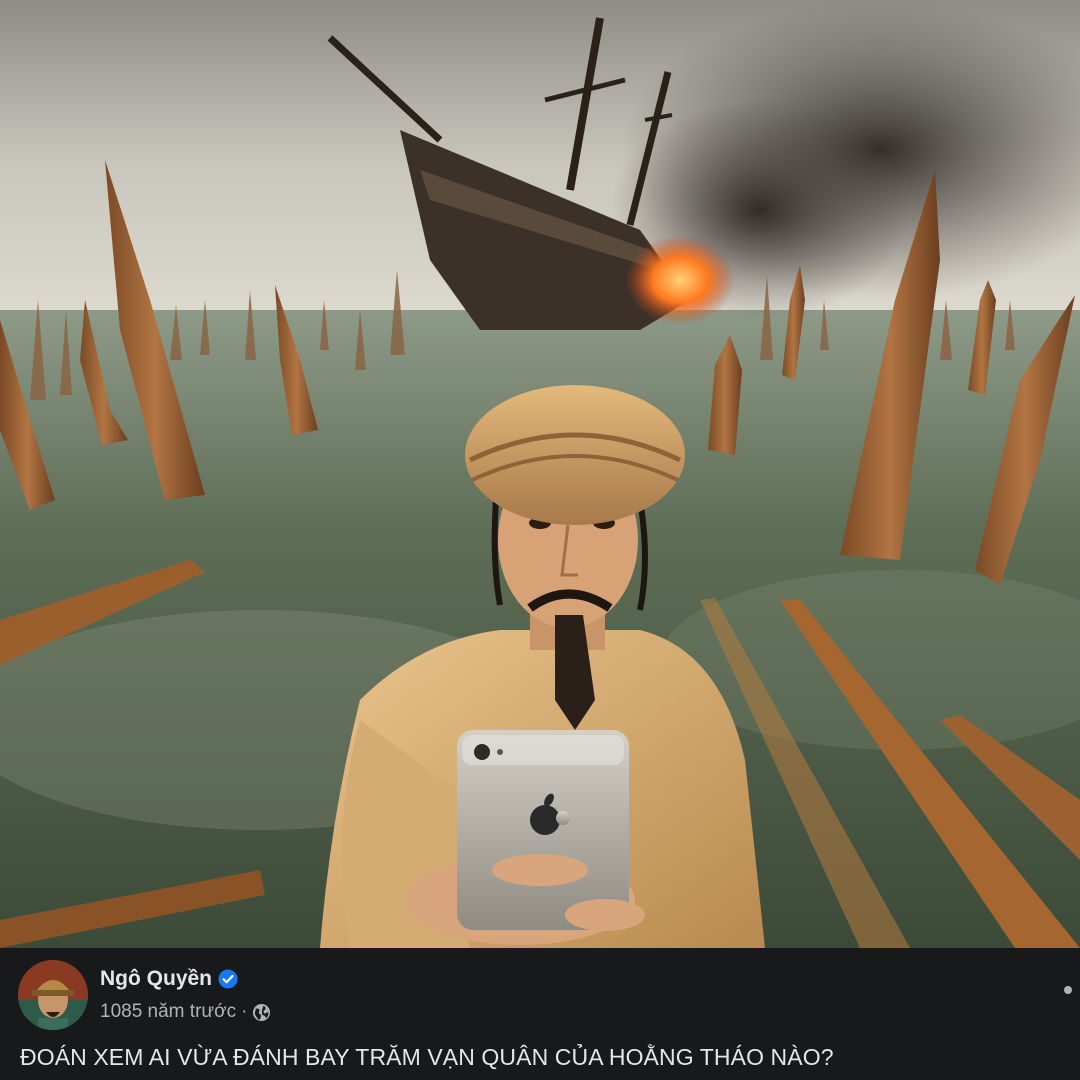 This screenshot has height=1080, width=1080. Describe the element at coordinates (261, 1012) in the screenshot. I see `globe-icon` at that location.